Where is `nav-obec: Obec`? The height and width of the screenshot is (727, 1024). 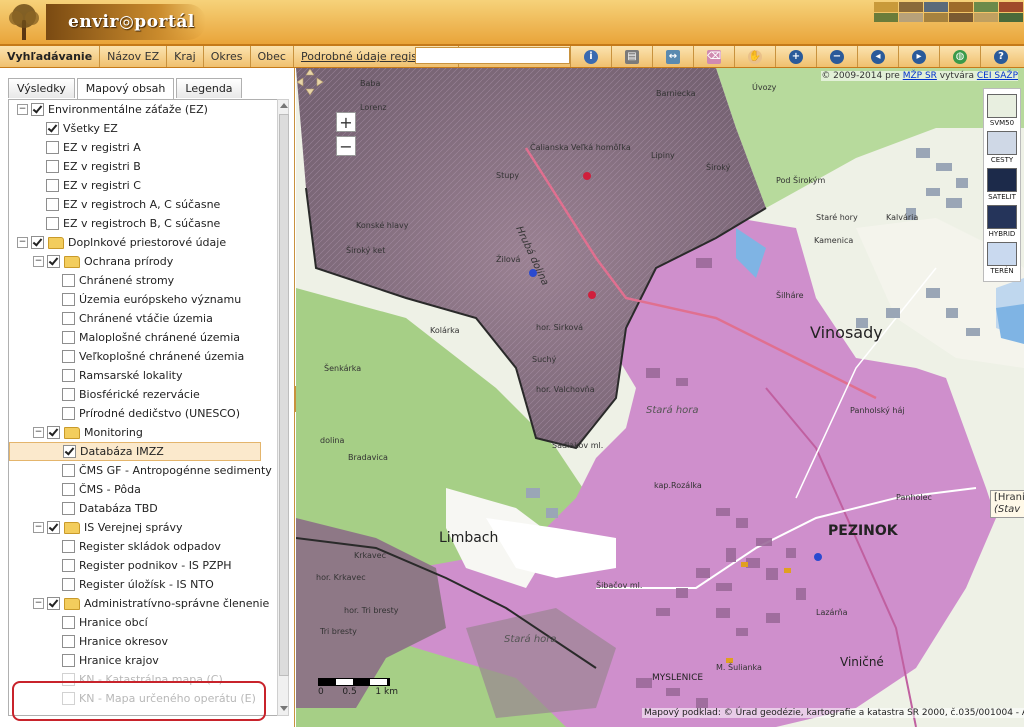 nav-obec: Obec is located at coordinates (272, 56).